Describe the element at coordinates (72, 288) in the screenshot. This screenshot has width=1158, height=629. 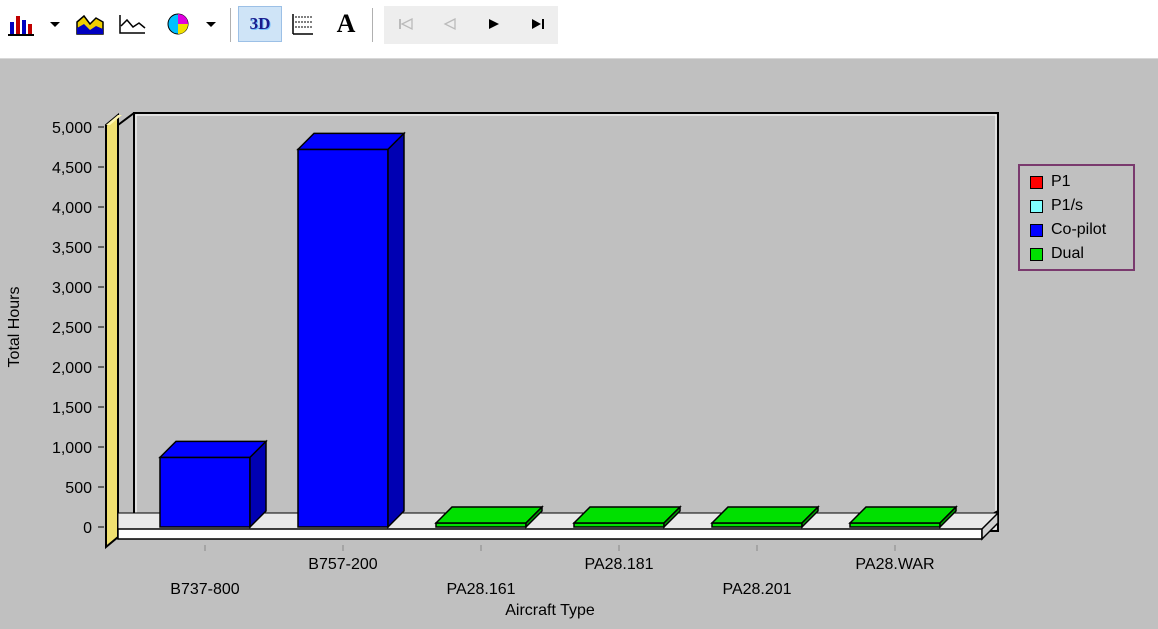
I see `y-tick-label: 3,000` at that location.